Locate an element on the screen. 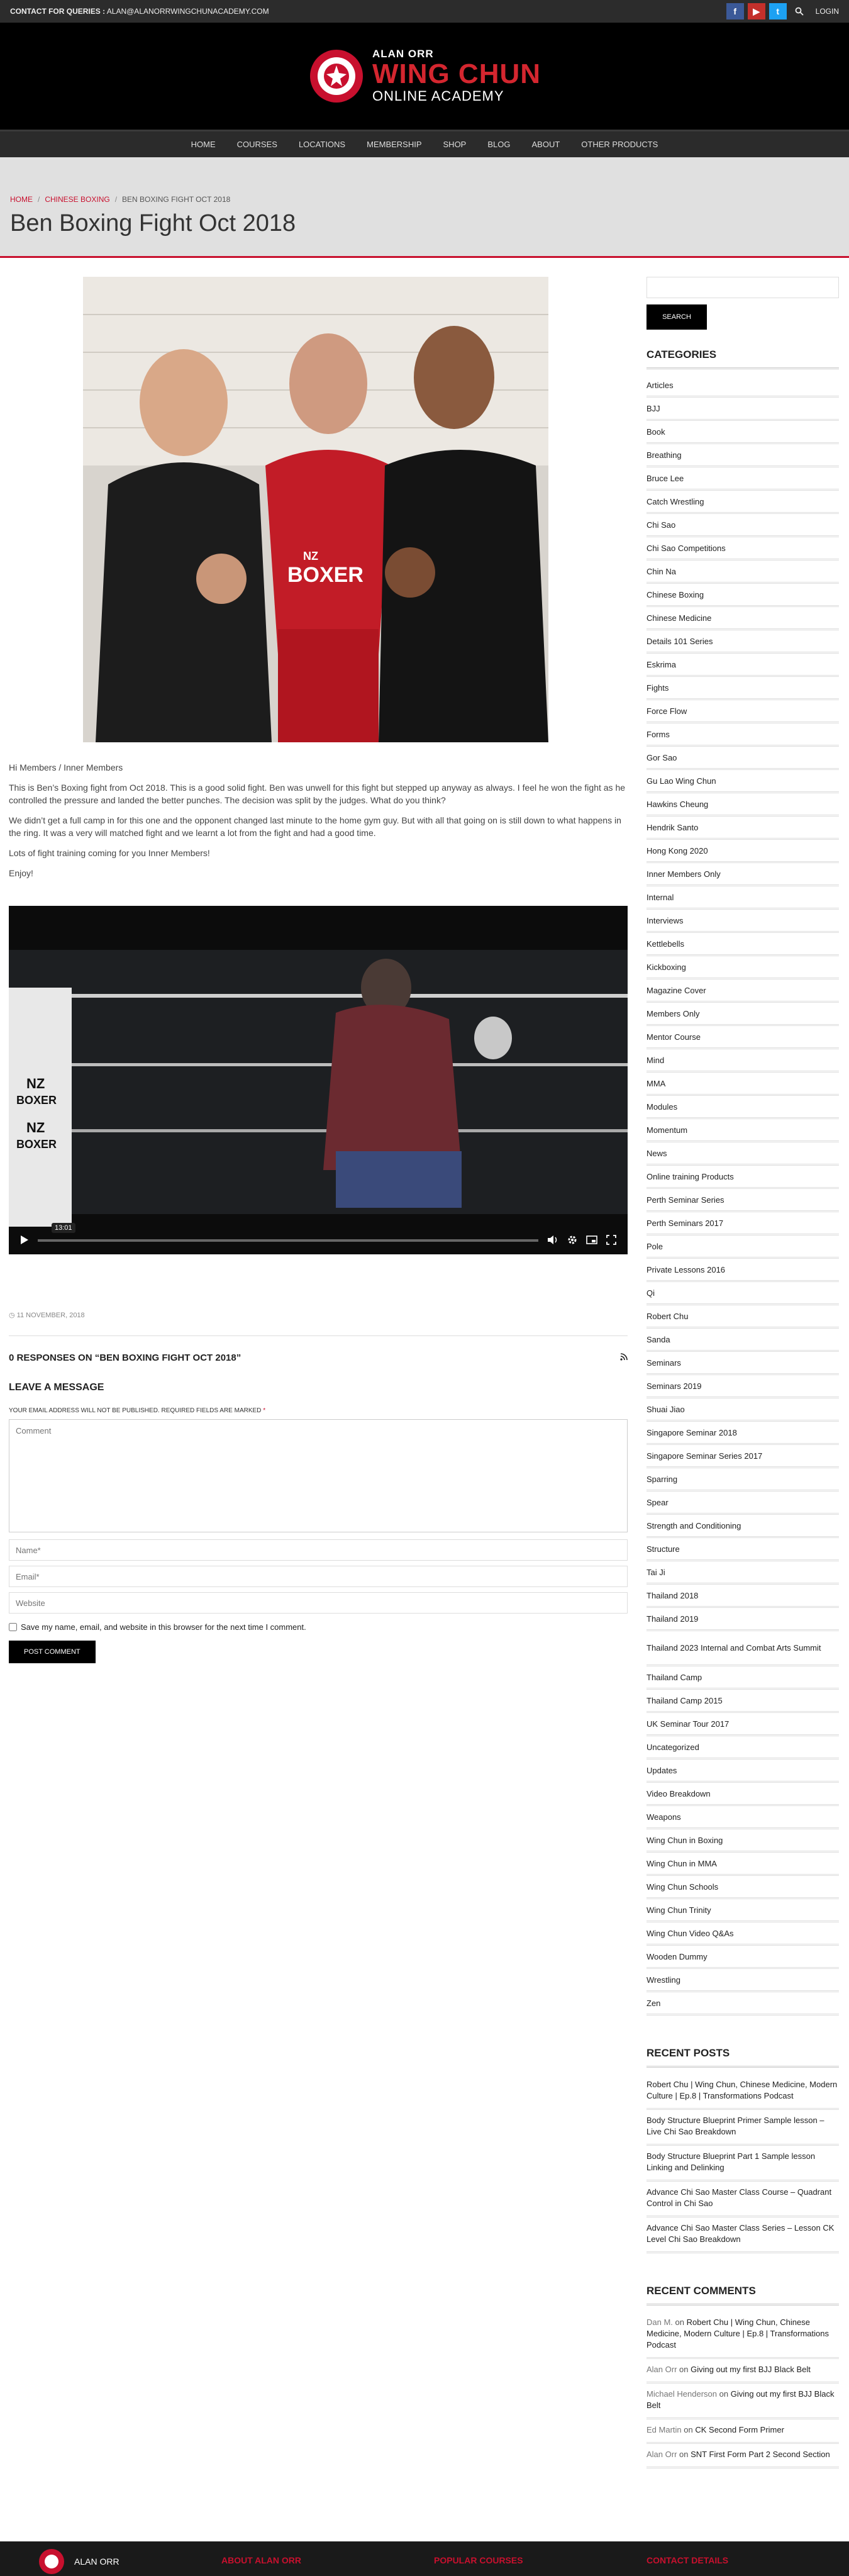 This screenshot has height=2576, width=849. category-link: Seminars 2019 is located at coordinates (743, 1386).